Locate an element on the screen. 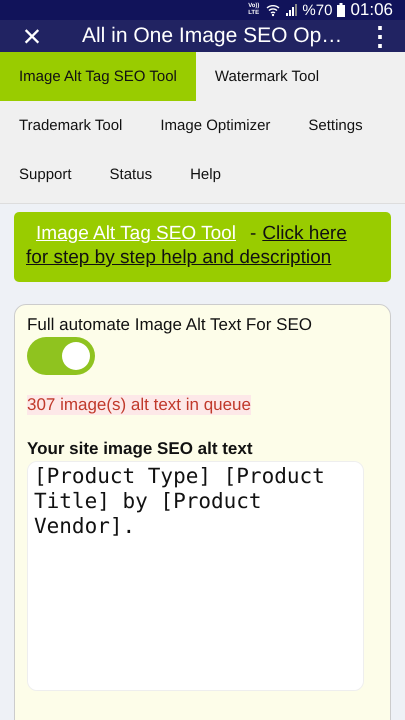 This screenshot has height=720, width=405. field-label: Your site image SEO alt text is located at coordinates (139, 449).